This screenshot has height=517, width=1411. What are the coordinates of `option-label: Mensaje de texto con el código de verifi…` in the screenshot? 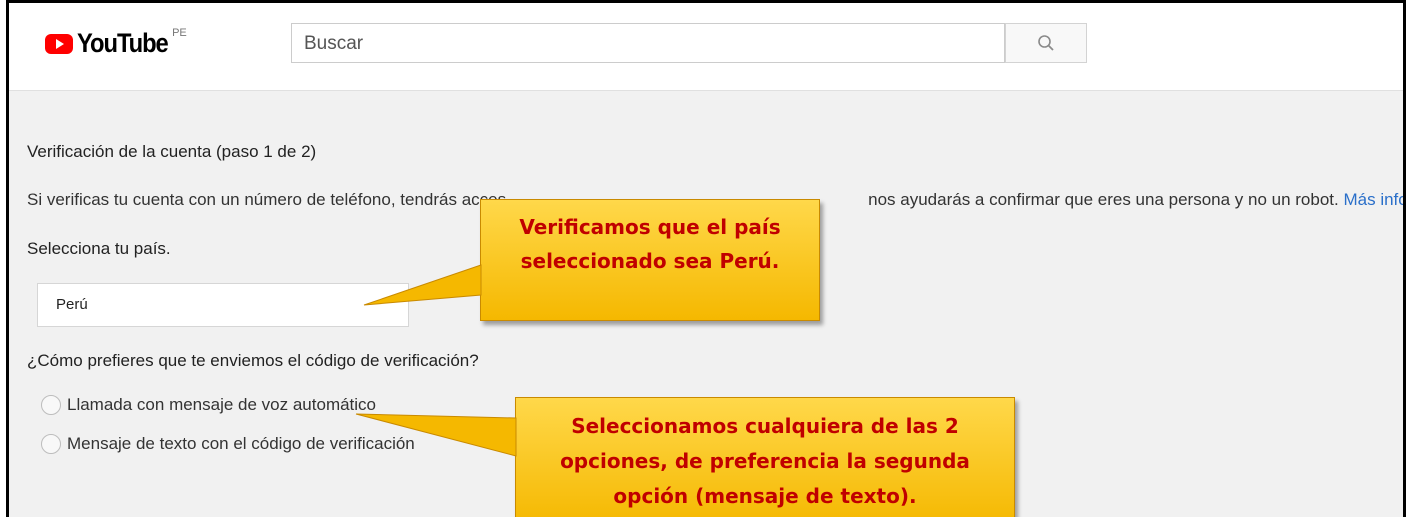 It's located at (241, 443).